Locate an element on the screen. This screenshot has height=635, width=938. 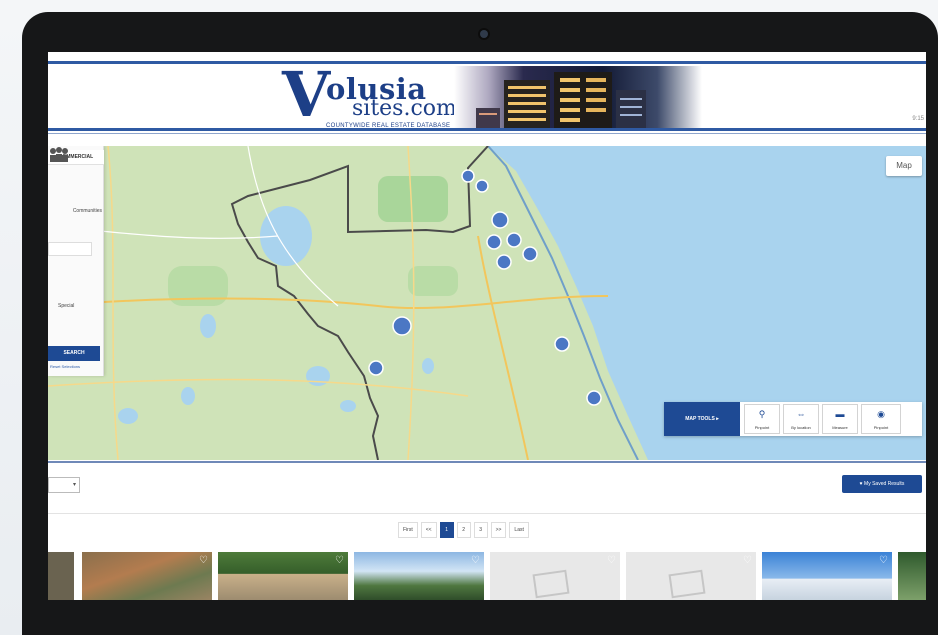
header-bottom-rule-thin is located at coordinates (487, 133).